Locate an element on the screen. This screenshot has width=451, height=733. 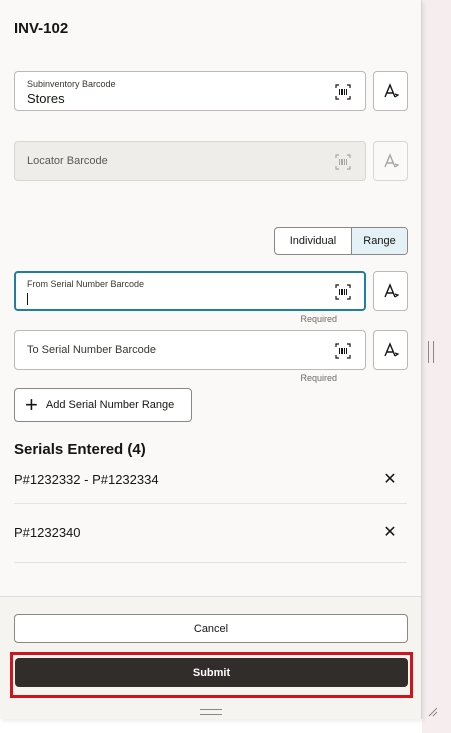
to-serial-text-input-button is located at coordinates (390, 350).